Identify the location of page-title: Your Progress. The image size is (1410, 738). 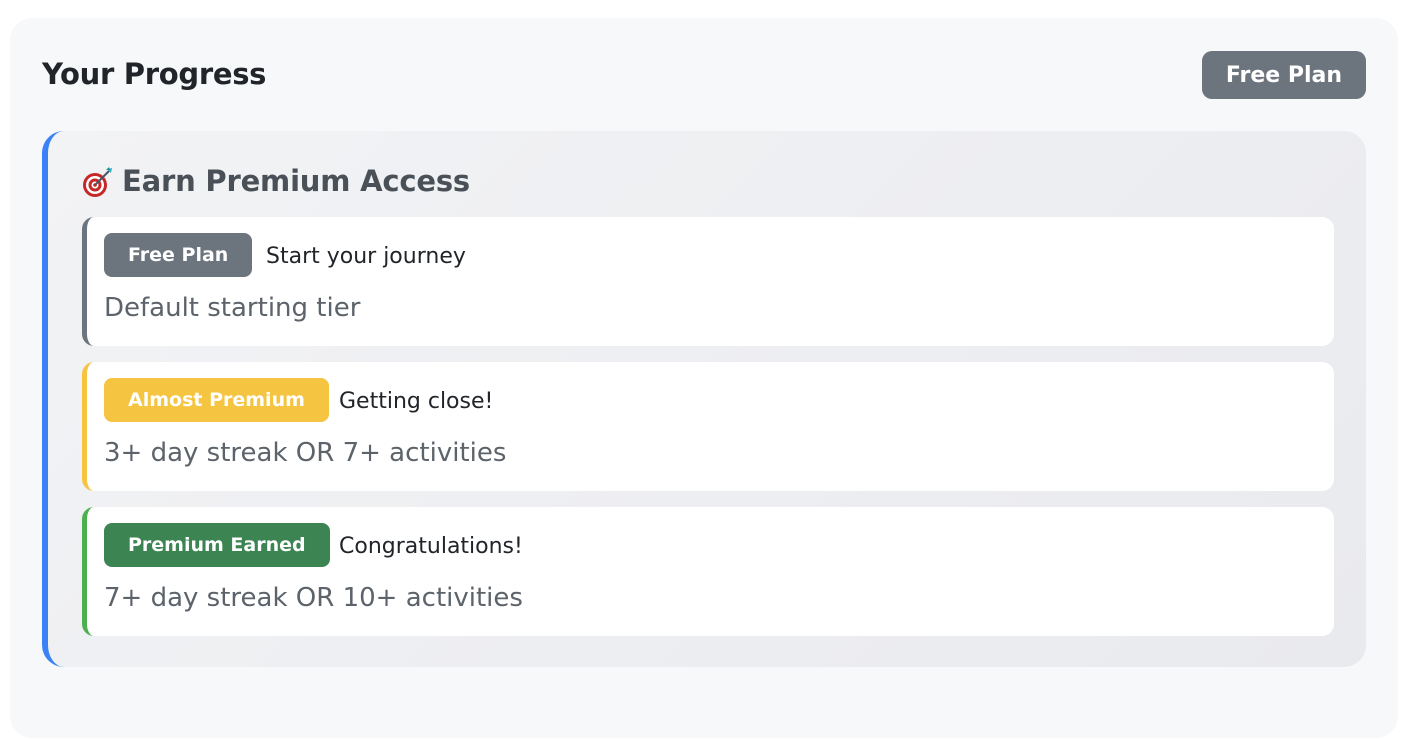
(154, 74).